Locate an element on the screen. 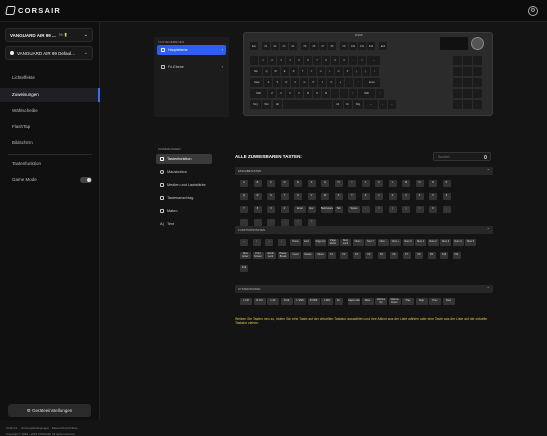 The image size is (547, 436). category-macro: Makro is located at coordinates (184, 211).